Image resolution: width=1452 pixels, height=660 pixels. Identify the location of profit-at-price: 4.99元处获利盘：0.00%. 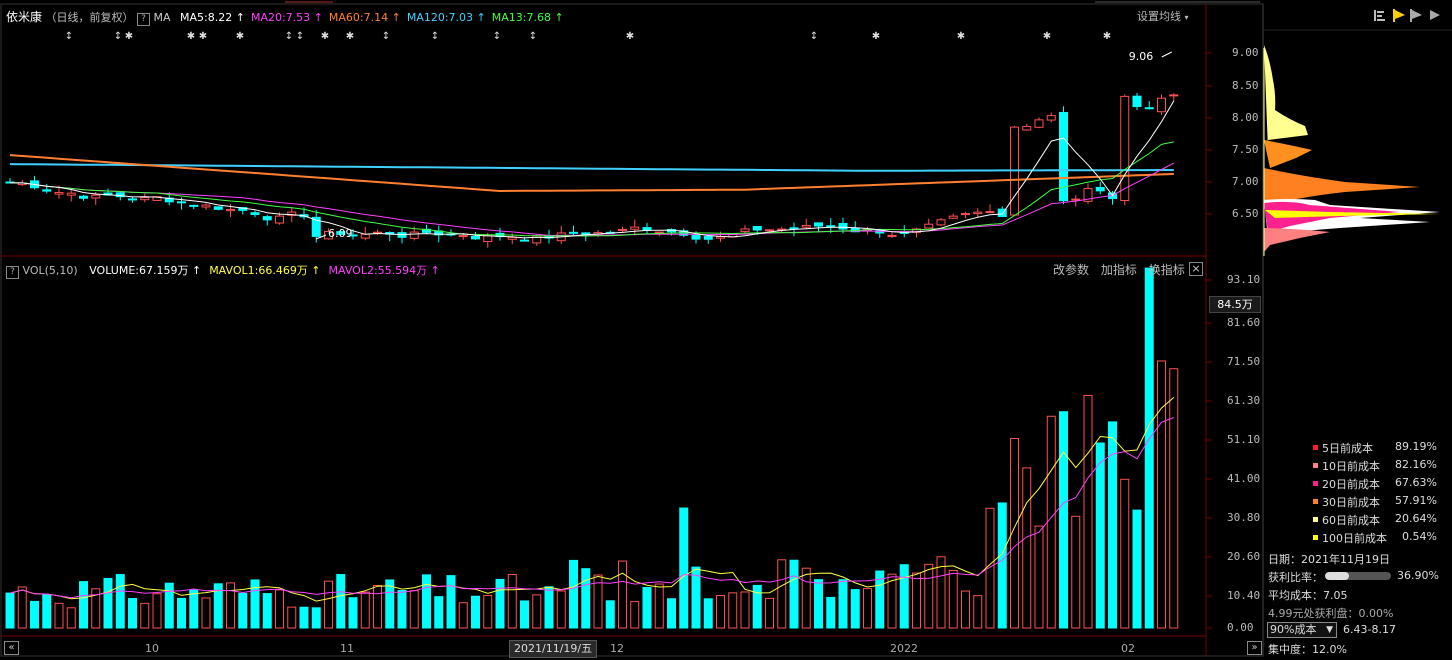
(1331, 613).